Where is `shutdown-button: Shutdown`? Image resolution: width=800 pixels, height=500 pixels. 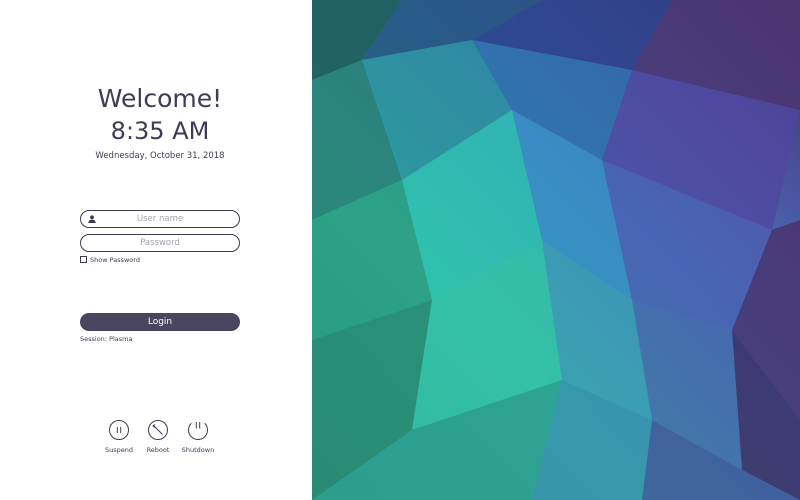 shutdown-button: Shutdown is located at coordinates (198, 437).